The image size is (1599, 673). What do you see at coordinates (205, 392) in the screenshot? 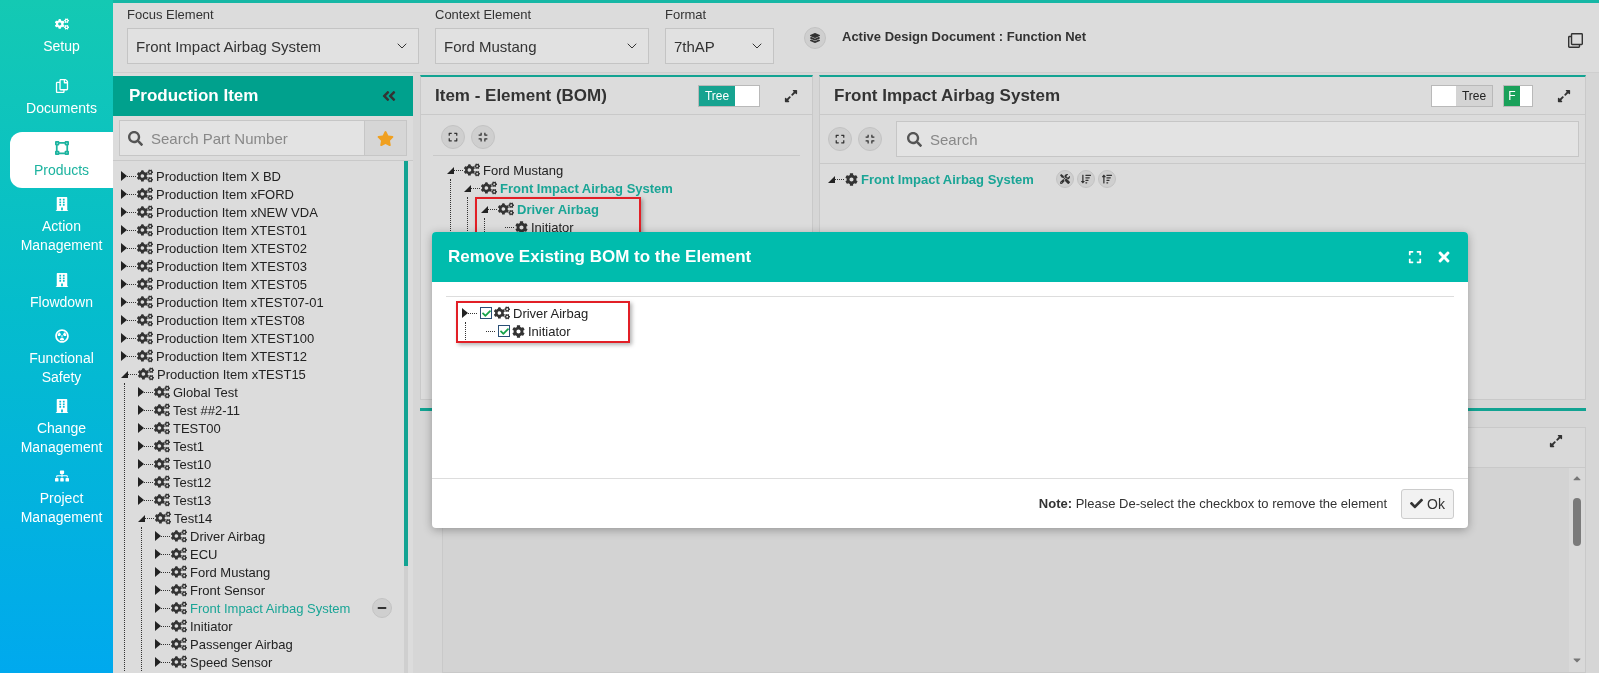
I see `tree-item: Global Test` at bounding box center [205, 392].